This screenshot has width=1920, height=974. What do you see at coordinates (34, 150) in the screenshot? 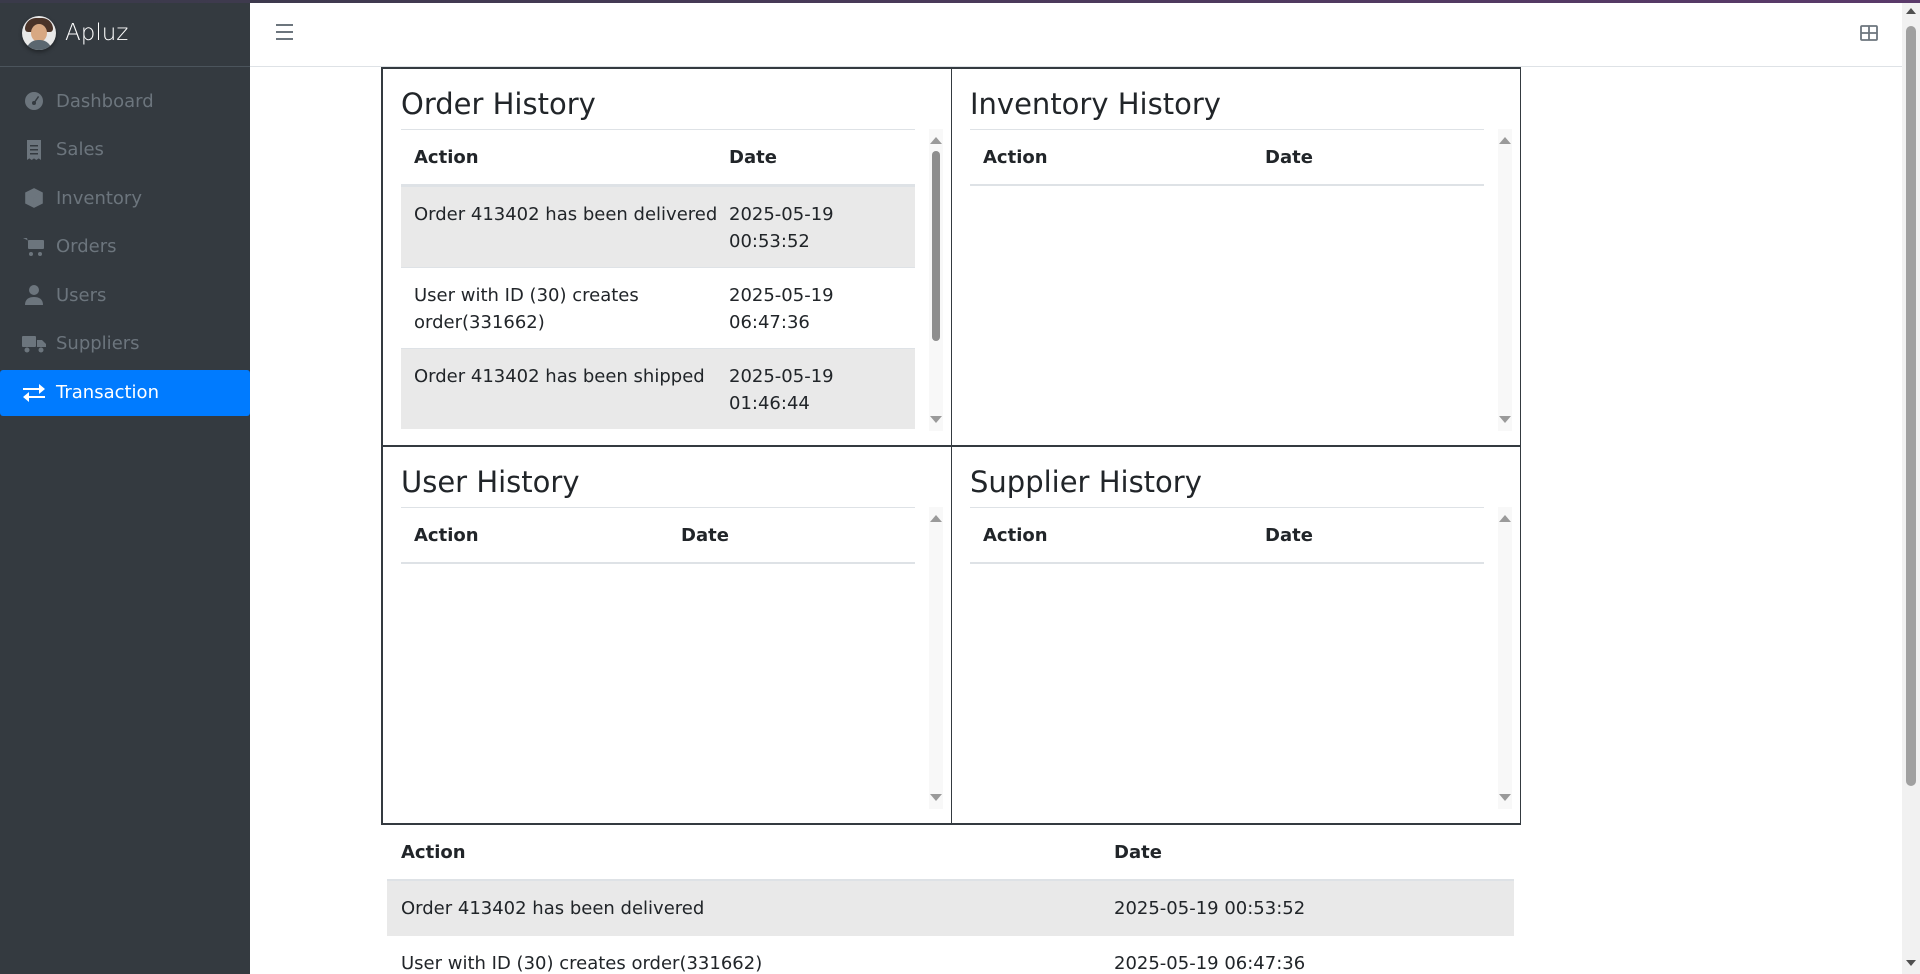
I see `receipt-icon` at bounding box center [34, 150].